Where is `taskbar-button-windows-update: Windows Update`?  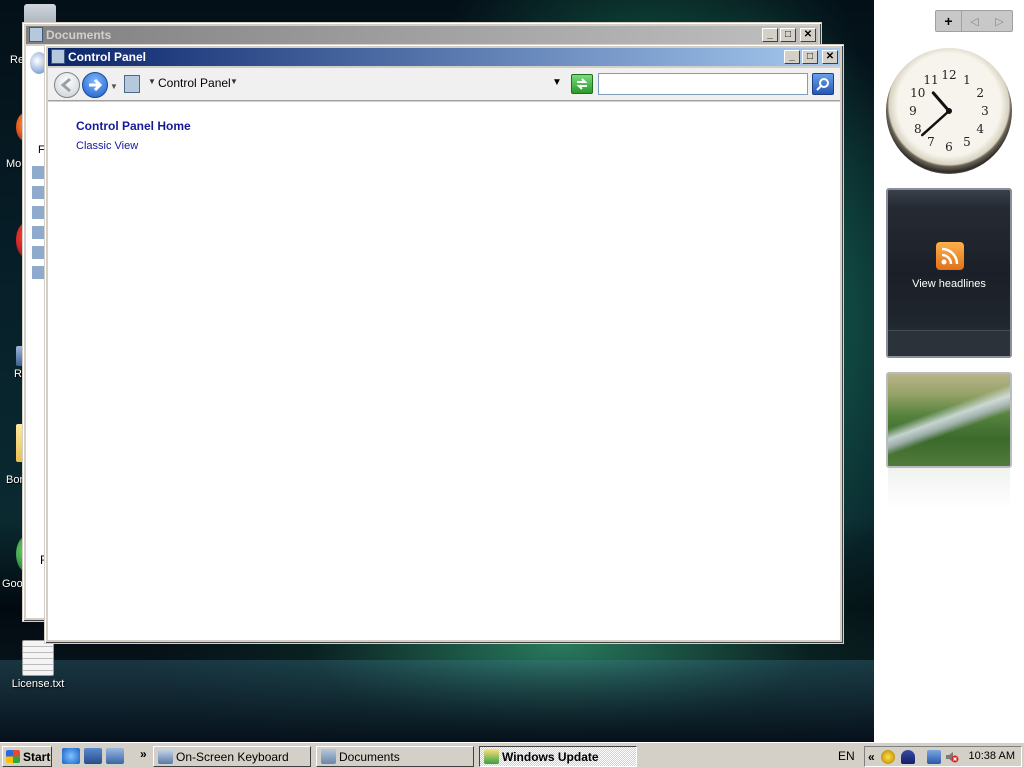
taskbar-button-windows-update: Windows Update is located at coordinates (558, 756).